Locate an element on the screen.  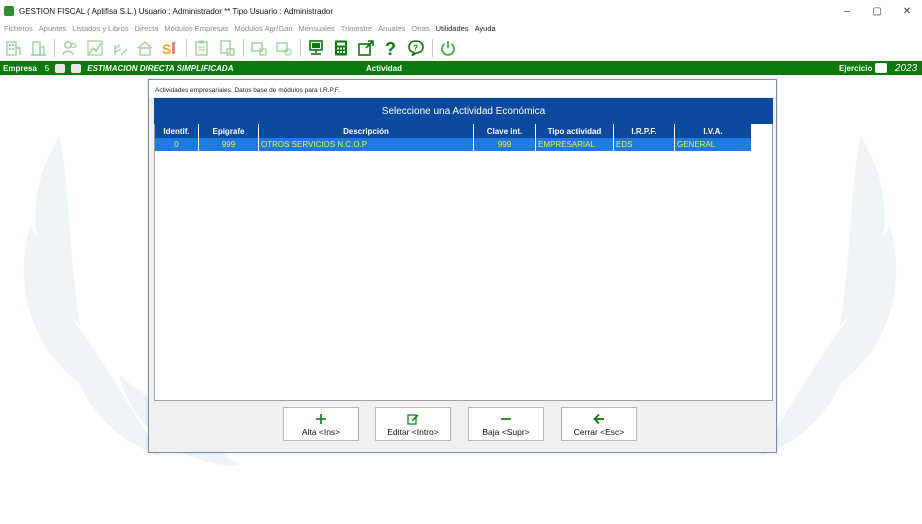
menu-ficheros: Ficheros is located at coordinates (18, 28).